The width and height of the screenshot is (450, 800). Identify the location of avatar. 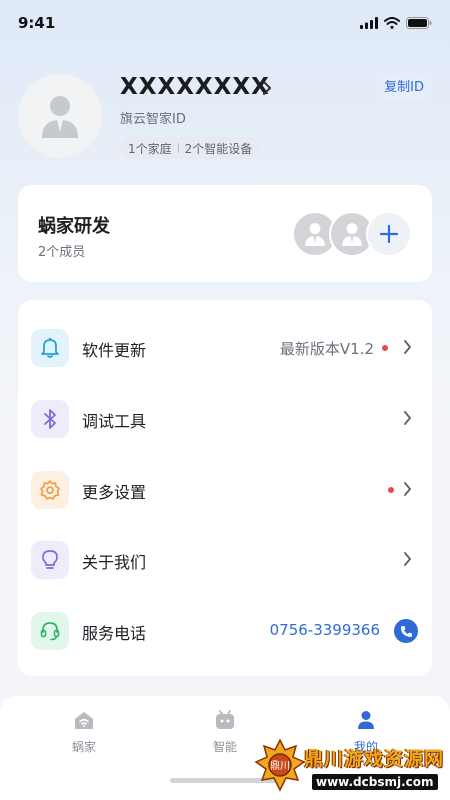
(60, 116).